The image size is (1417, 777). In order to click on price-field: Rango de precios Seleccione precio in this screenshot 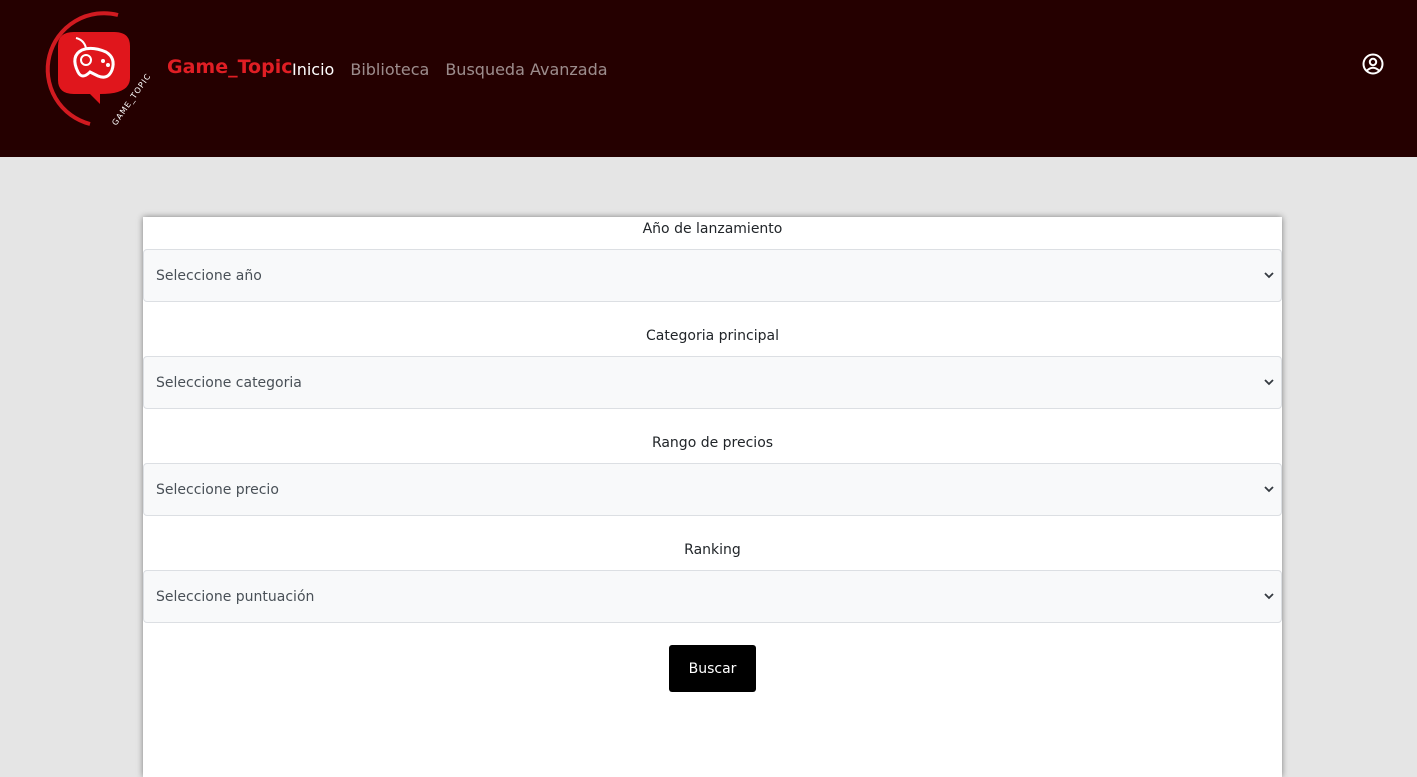, I will do `click(712, 484)`.